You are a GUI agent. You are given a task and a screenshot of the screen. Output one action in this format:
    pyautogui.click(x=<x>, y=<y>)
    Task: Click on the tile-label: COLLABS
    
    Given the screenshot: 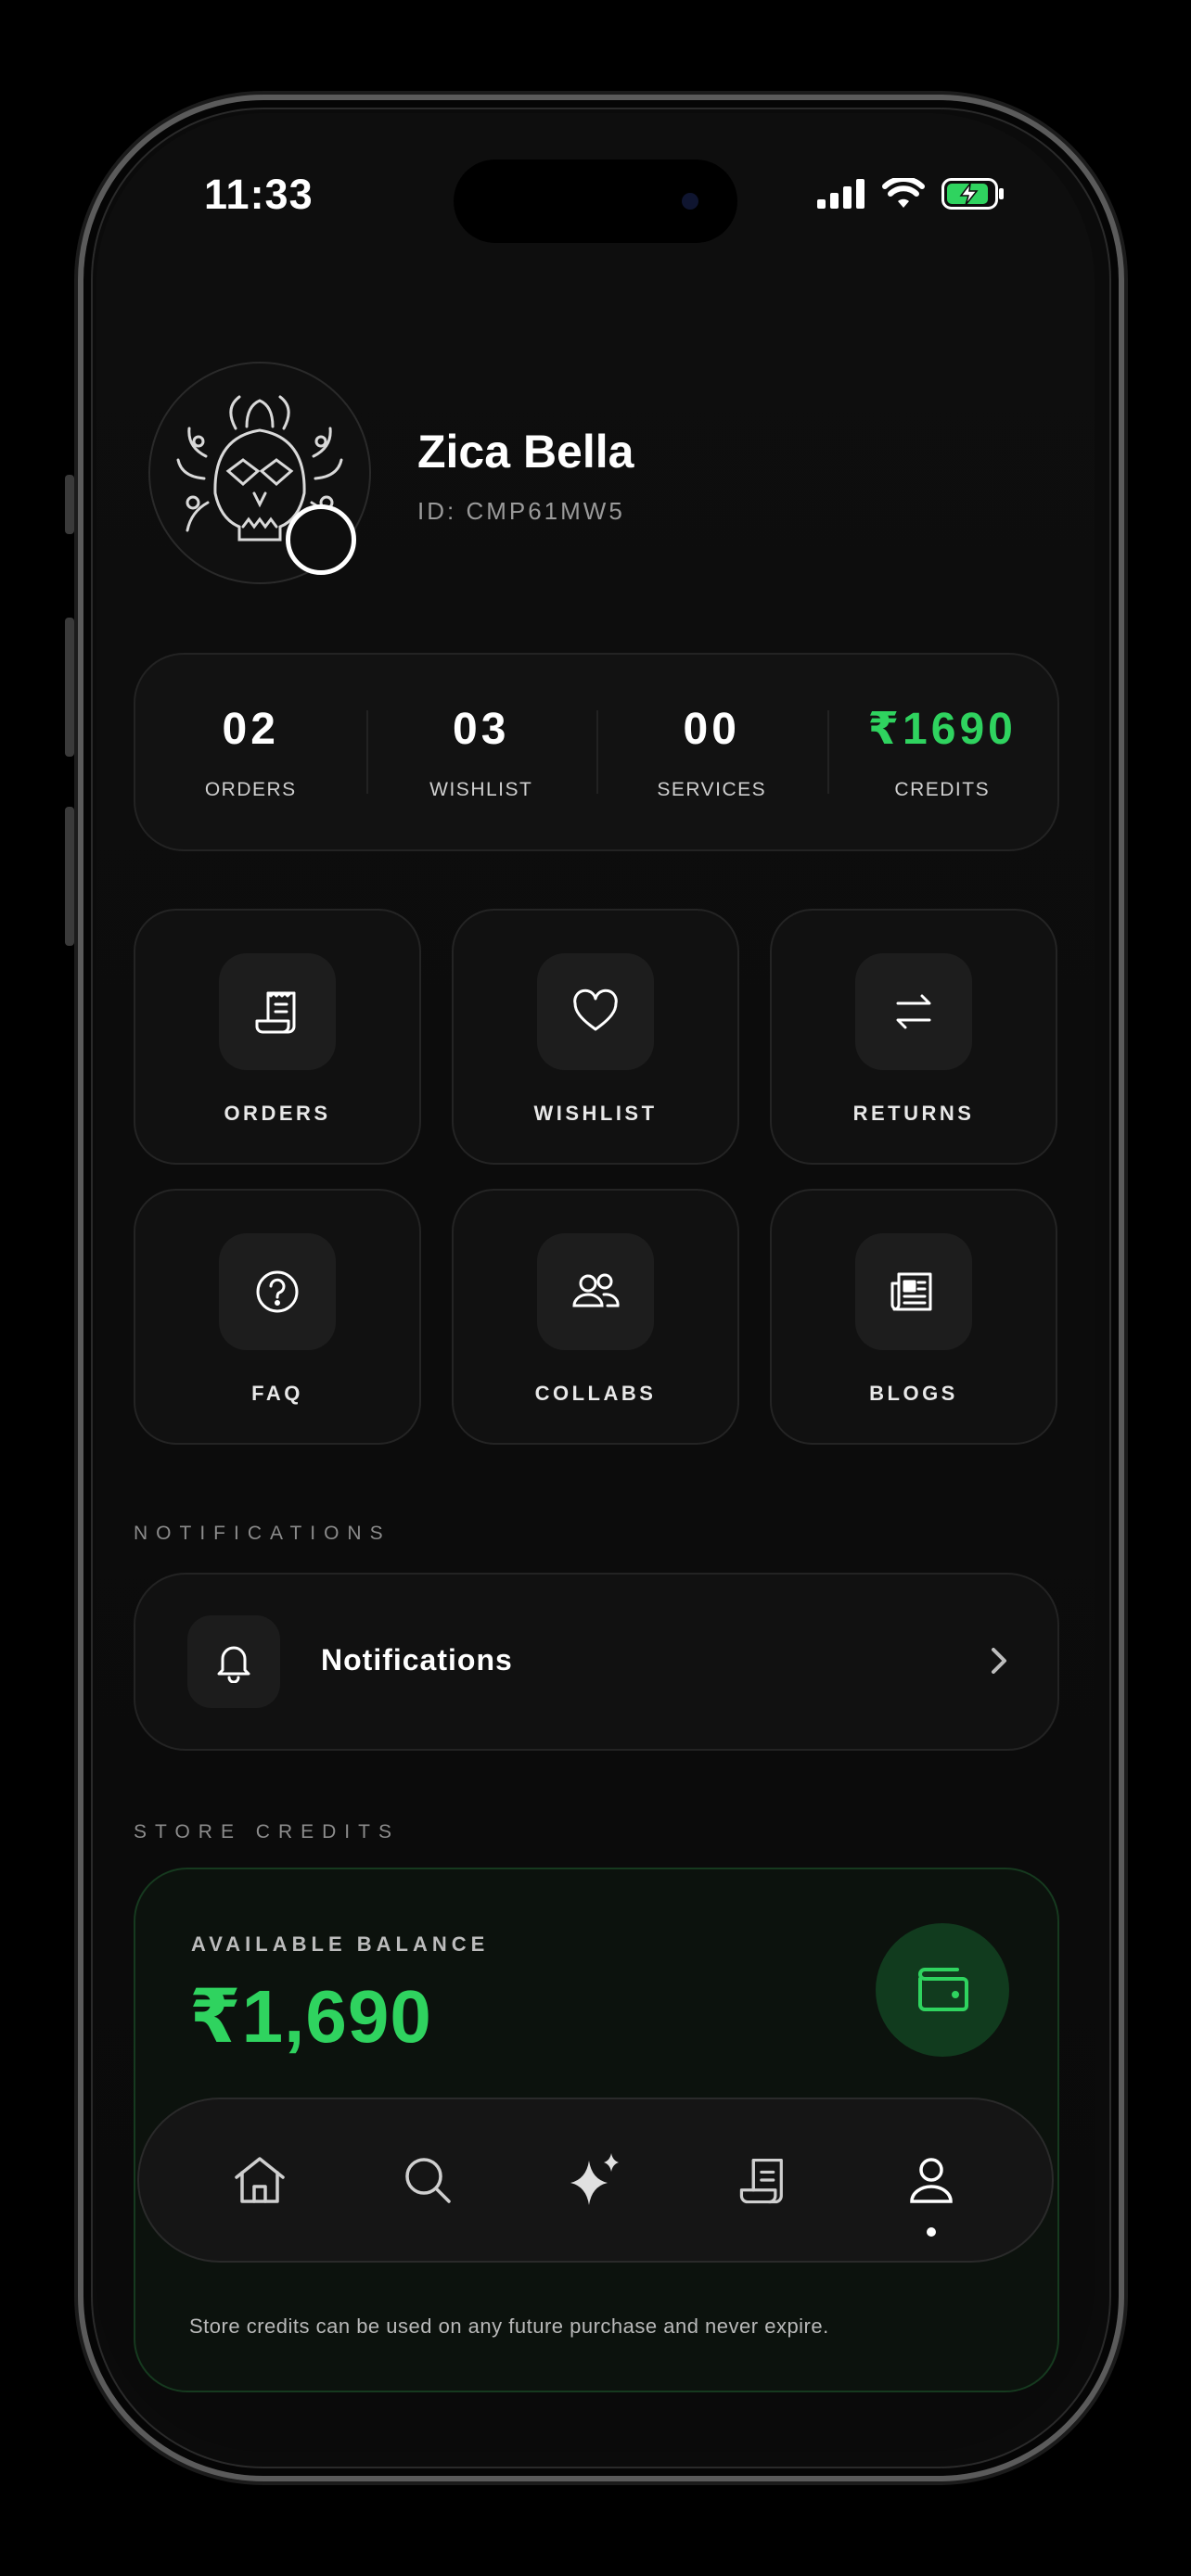 What is the action you would take?
    pyautogui.click(x=595, y=1393)
    